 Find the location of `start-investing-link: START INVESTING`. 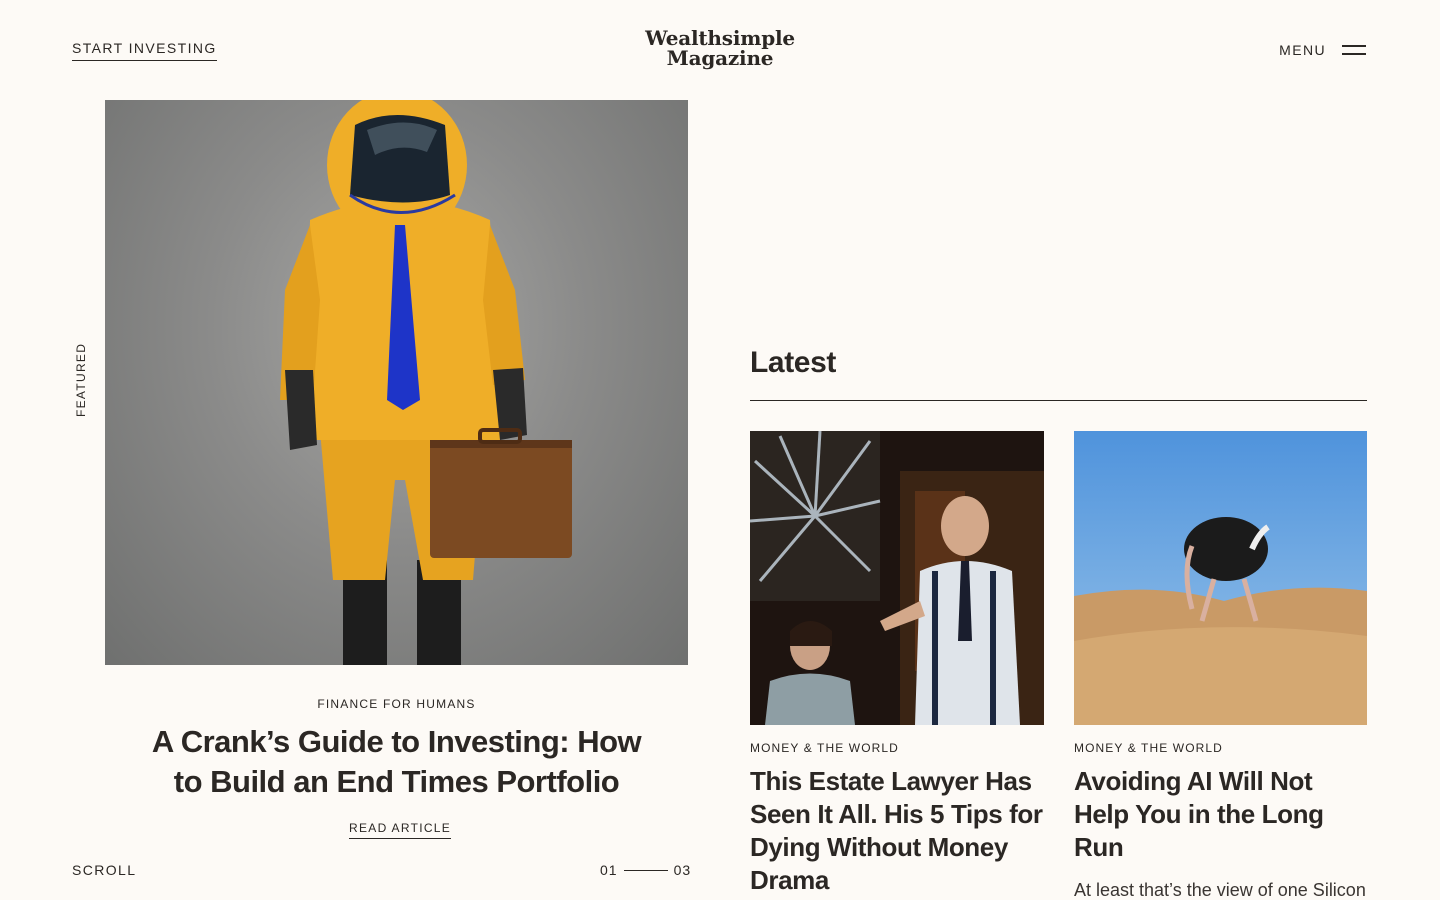

start-investing-link: START INVESTING is located at coordinates (144, 50).